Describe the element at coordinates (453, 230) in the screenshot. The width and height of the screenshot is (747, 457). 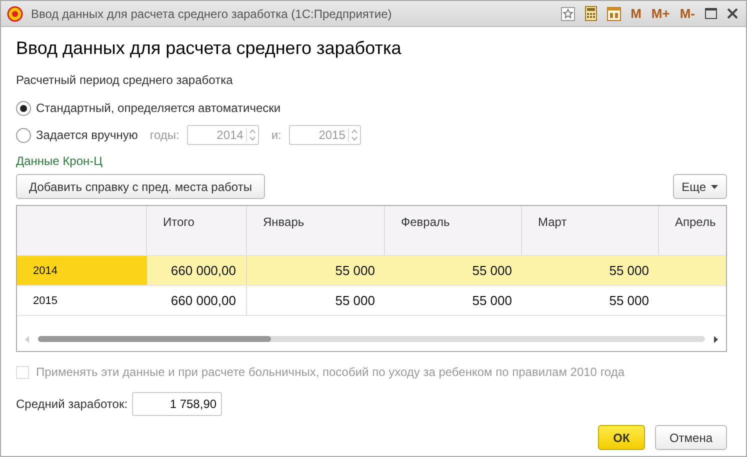
I see `column-header: Февраль` at that location.